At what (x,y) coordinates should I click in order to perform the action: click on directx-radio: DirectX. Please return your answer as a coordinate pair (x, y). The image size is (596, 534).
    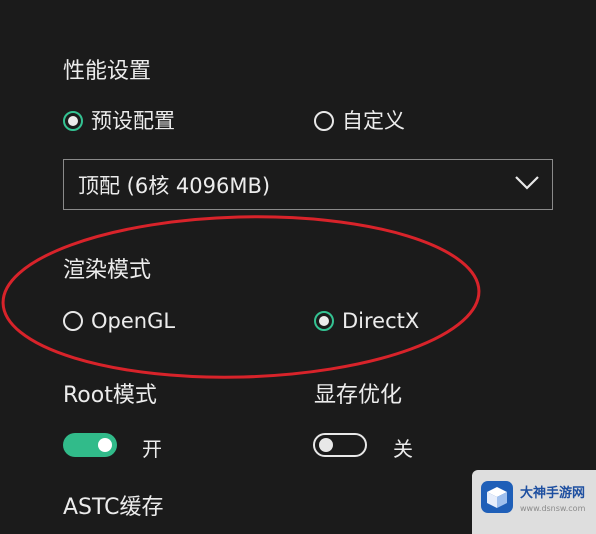
    Looking at the image, I should click on (366, 321).